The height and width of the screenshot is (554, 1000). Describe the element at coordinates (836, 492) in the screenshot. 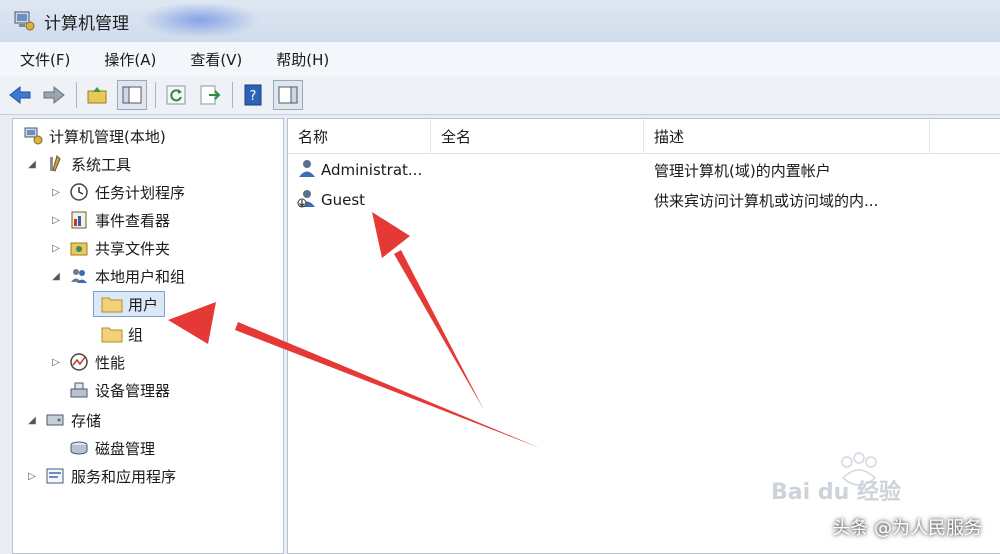

I see `watermark-text: Bai du 经验` at that location.